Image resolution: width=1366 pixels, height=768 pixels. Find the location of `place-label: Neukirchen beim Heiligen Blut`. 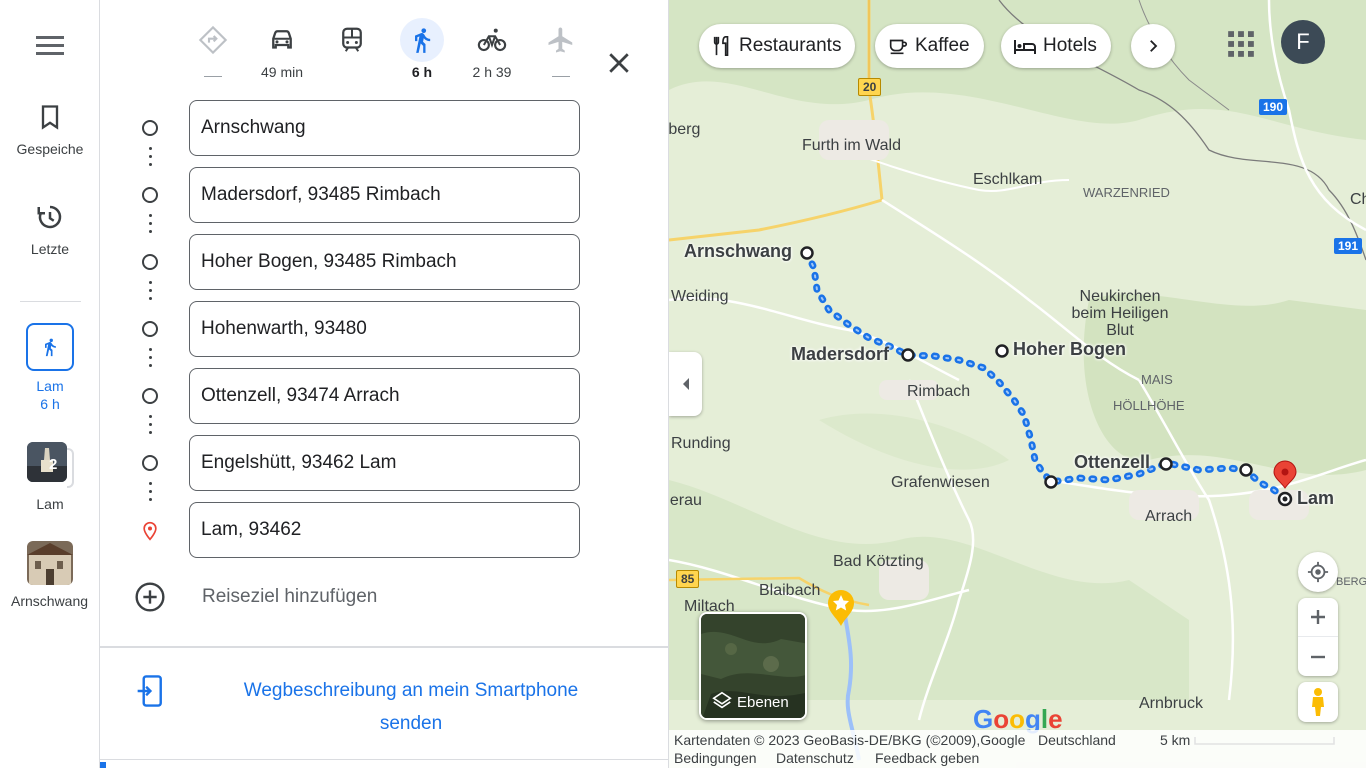

place-label: Neukirchen beim Heiligen Blut is located at coordinates (1120, 313).